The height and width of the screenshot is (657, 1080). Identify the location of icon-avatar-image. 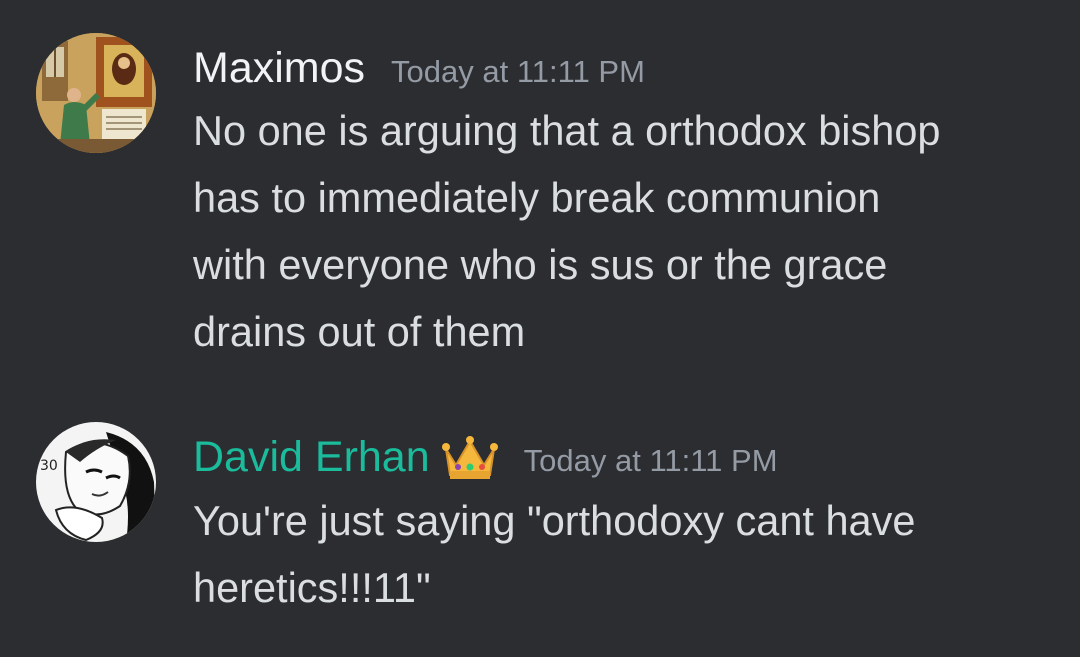
(96, 93).